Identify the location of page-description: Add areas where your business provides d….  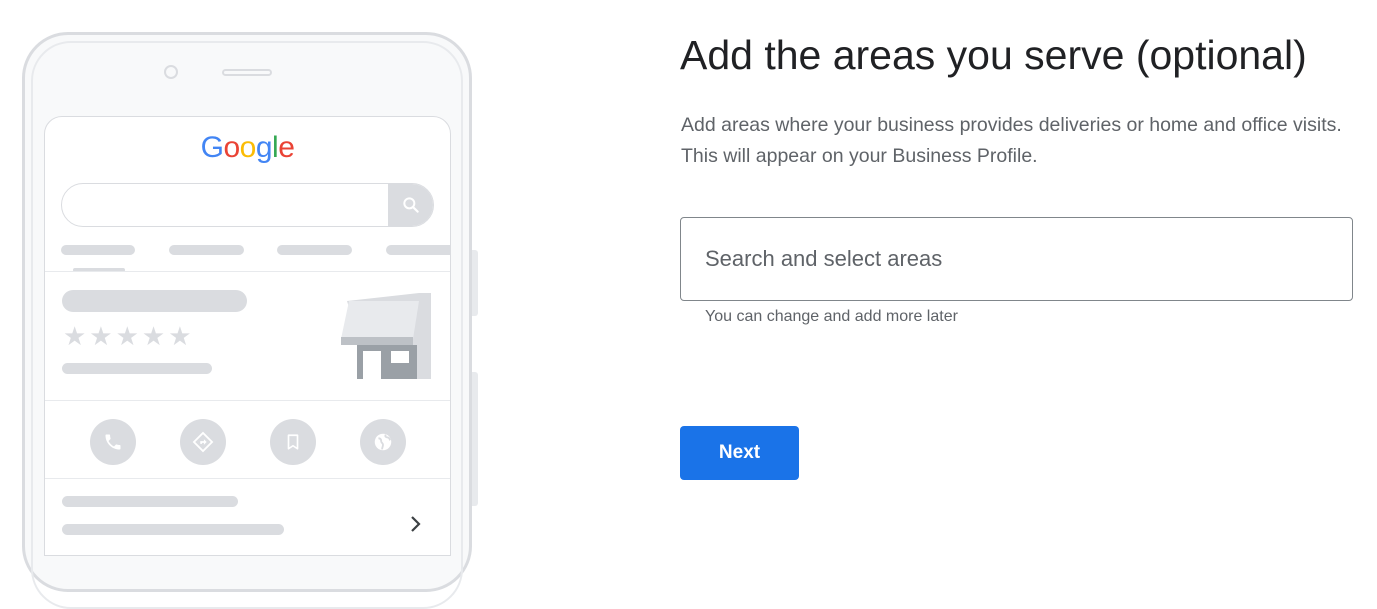
(1011, 140).